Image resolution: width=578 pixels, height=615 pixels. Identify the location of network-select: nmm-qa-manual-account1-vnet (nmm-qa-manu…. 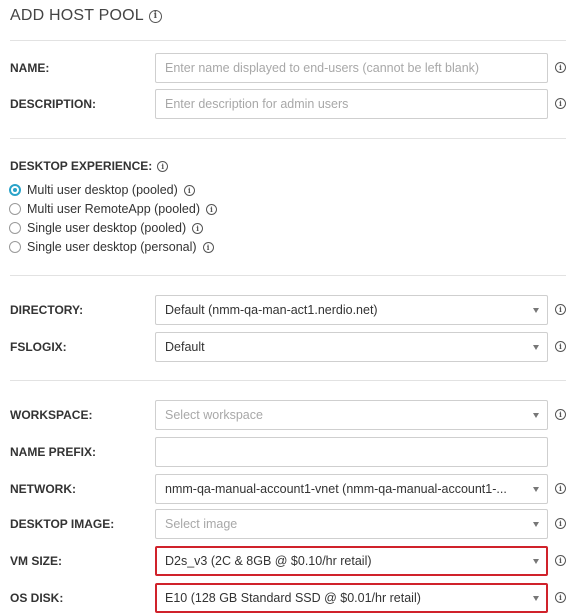
(351, 489).